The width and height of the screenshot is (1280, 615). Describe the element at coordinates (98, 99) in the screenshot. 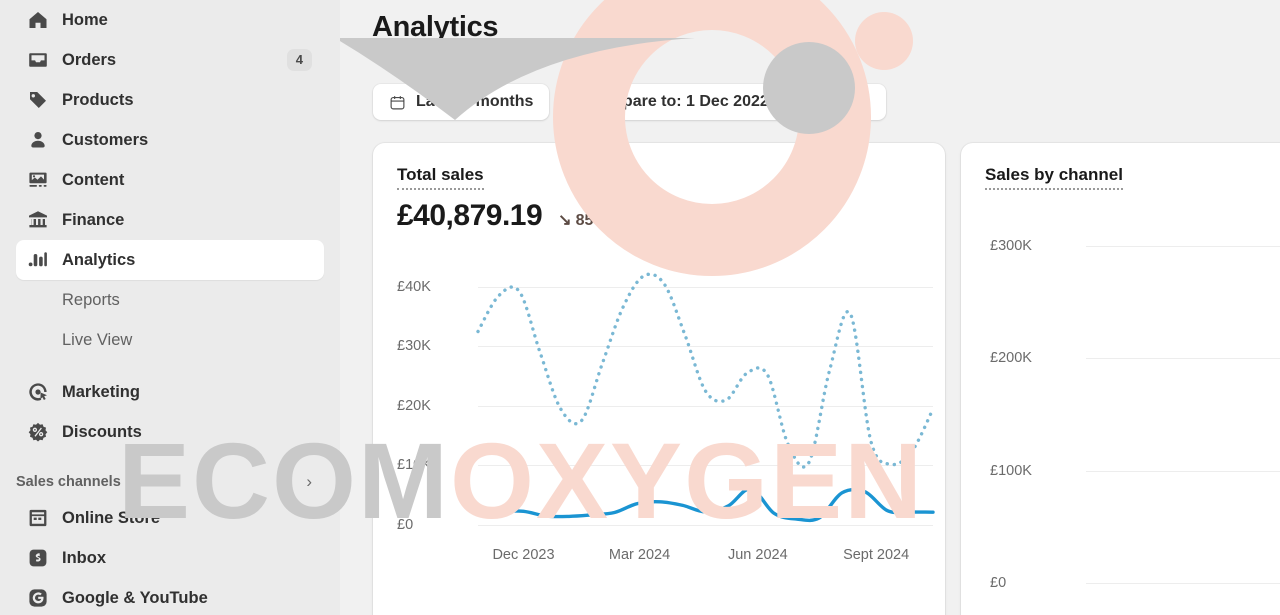

I see `sidebar-item-label: Products` at that location.